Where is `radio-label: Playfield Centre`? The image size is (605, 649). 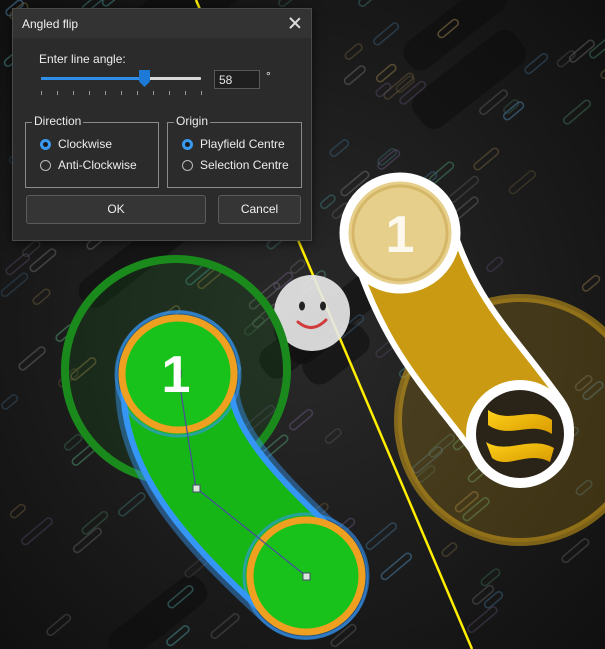
radio-label: Playfield Centre is located at coordinates (242, 144).